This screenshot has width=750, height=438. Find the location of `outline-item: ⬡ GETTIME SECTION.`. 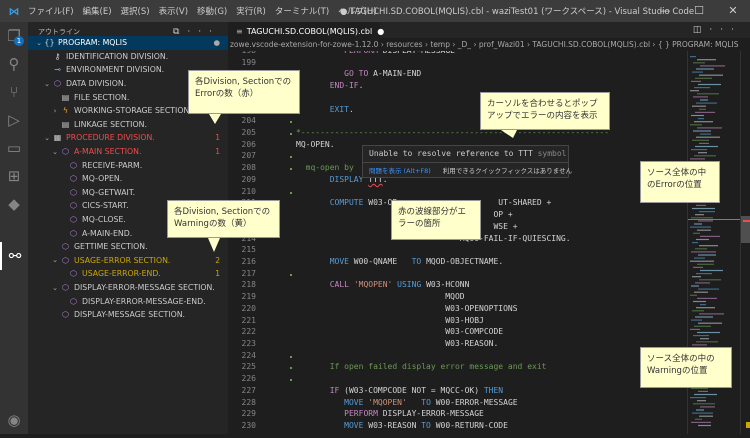

outline-item: ⬡ GETTIME SECTION. is located at coordinates (128, 247).